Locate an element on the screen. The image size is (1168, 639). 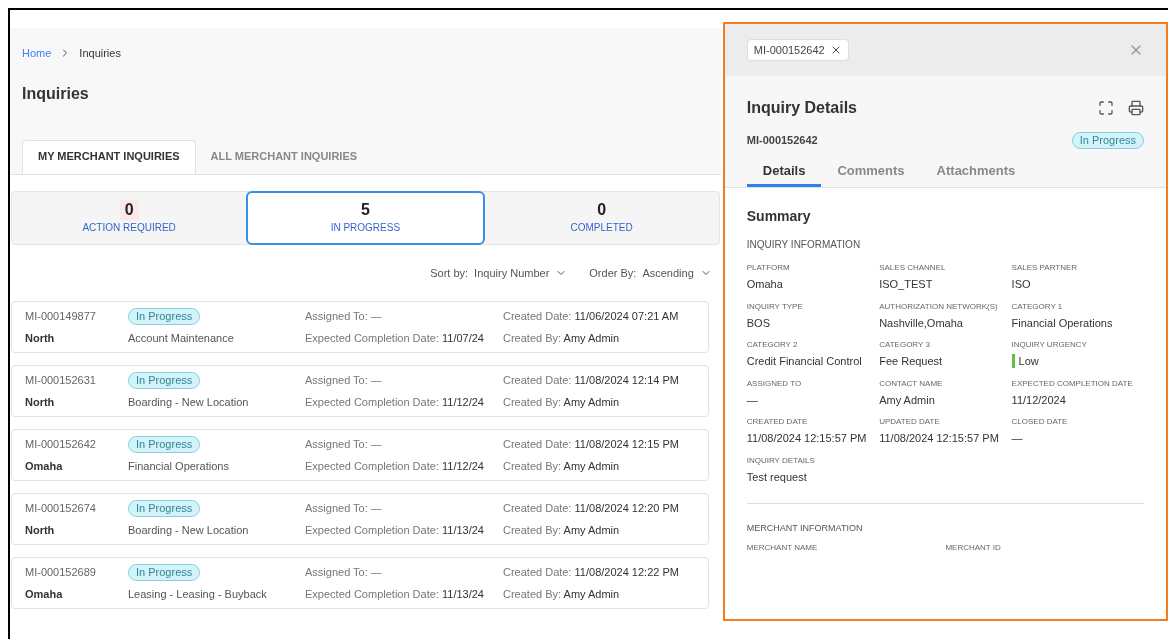
field-value: Financial Operations is located at coordinates (1062, 323).